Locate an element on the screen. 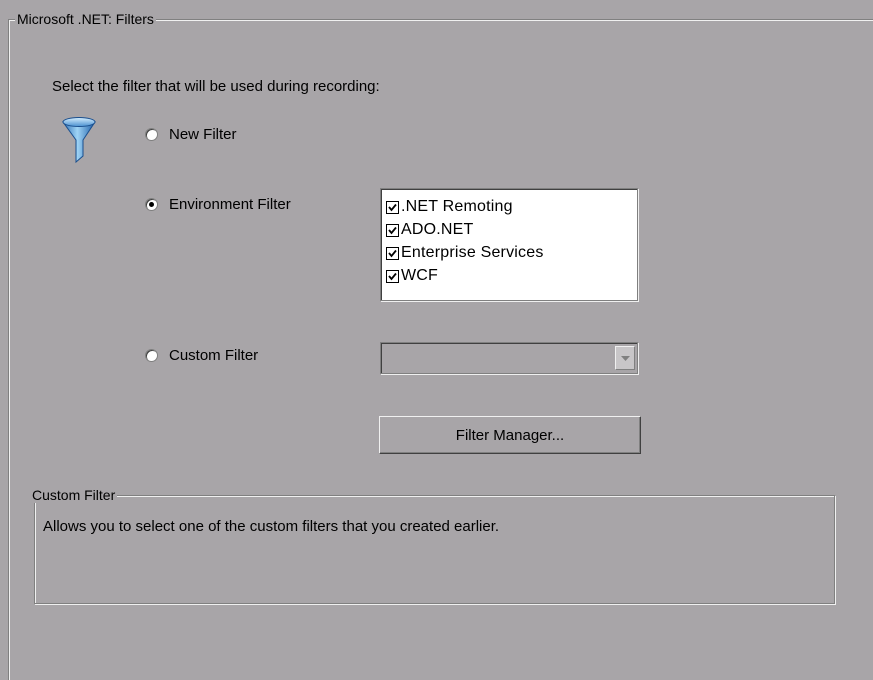  environment-filter-radio: Environment Filter is located at coordinates (218, 204).